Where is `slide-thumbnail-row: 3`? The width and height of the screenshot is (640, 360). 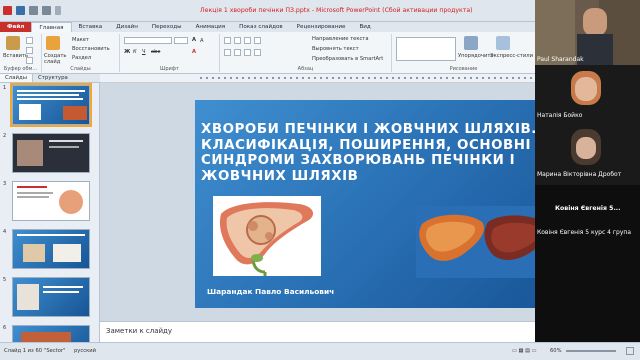
slide-thumbnail-row: 3 is located at coordinates (49, 202).